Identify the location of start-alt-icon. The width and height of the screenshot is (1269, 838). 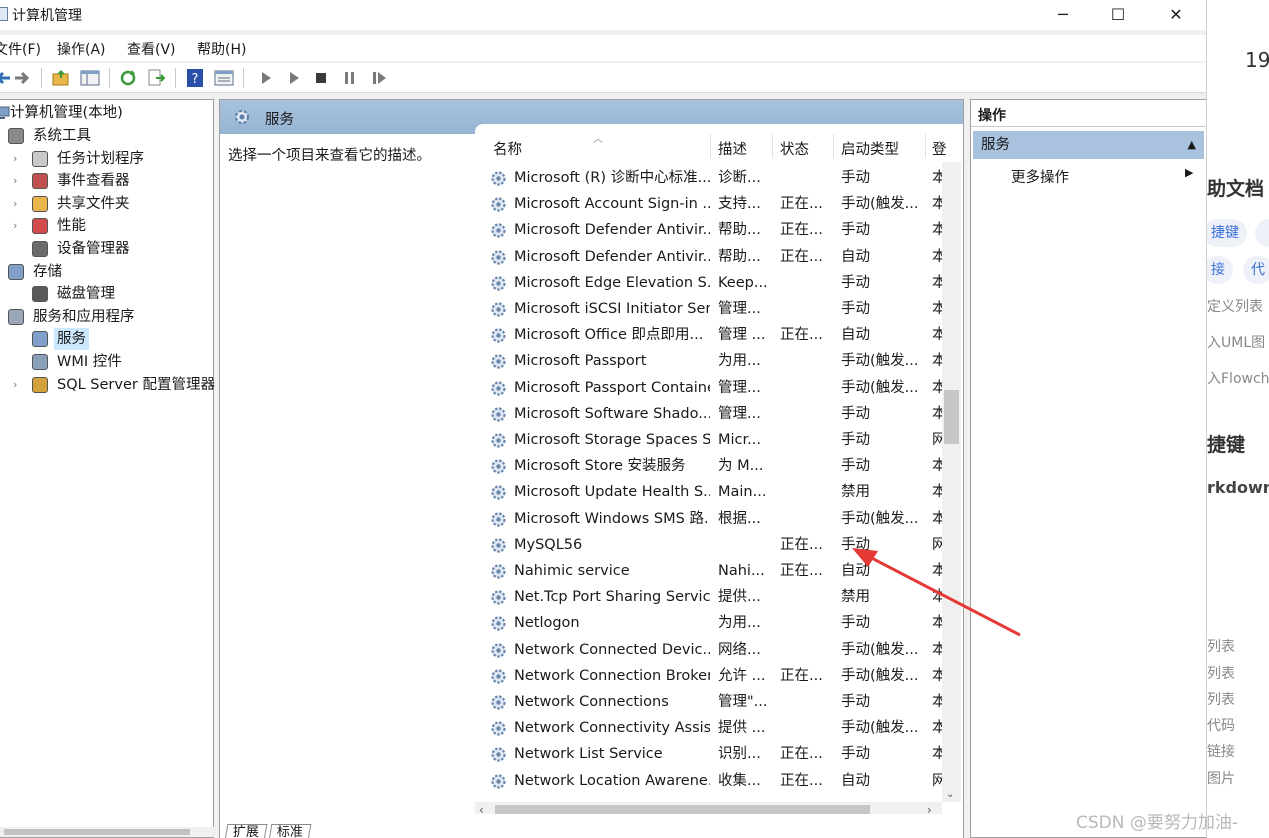
(294, 78).